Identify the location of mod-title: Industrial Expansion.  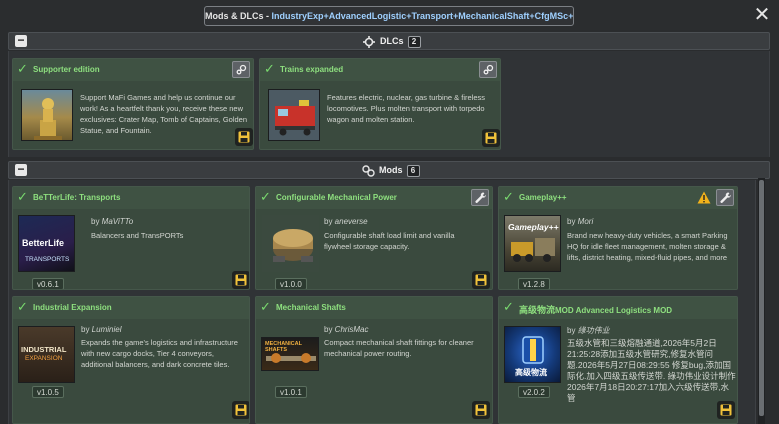
(72, 307).